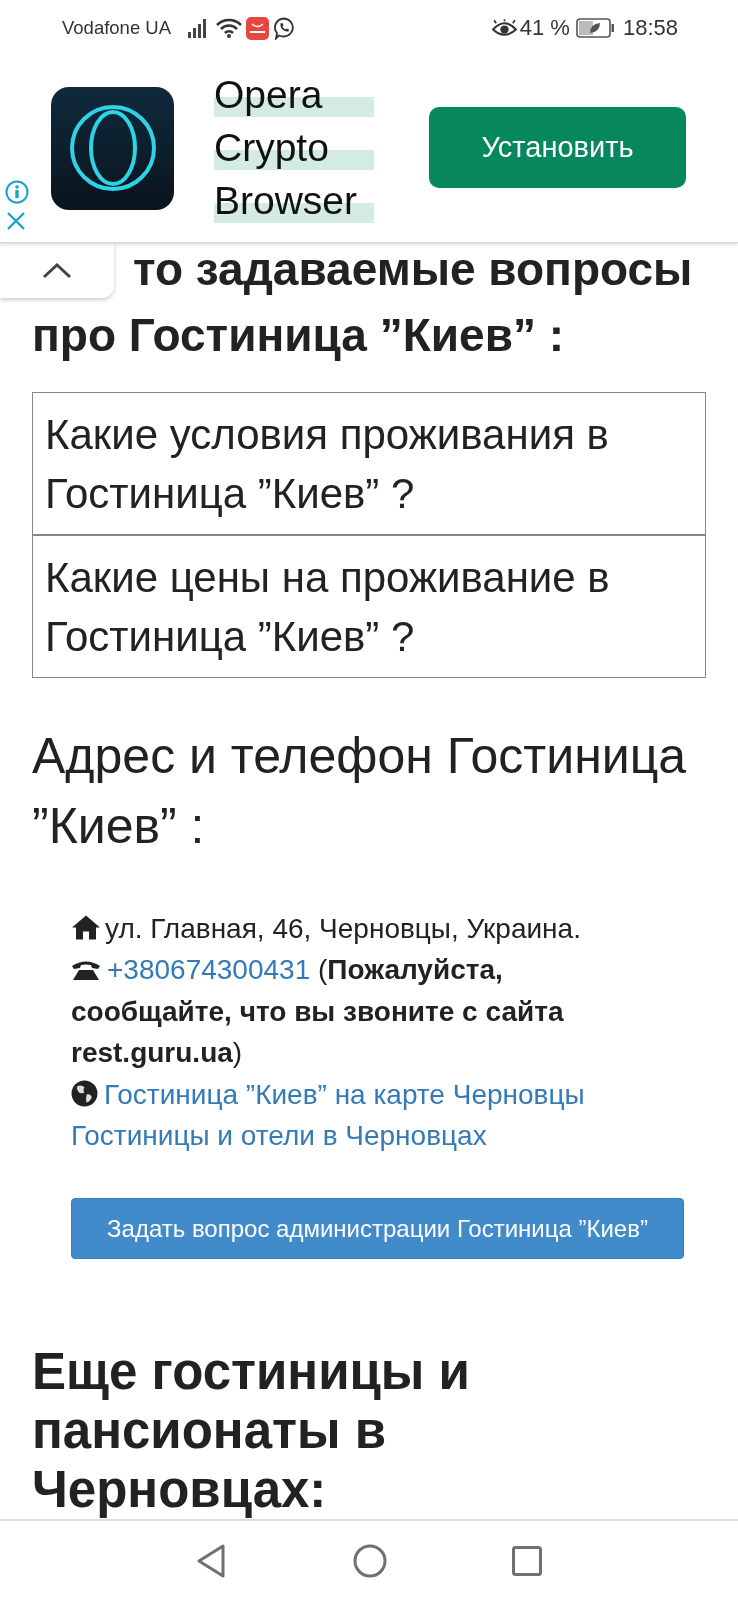 This screenshot has height=1600, width=738. Describe the element at coordinates (57, 270) in the screenshot. I see `chevron-up-icon` at that location.